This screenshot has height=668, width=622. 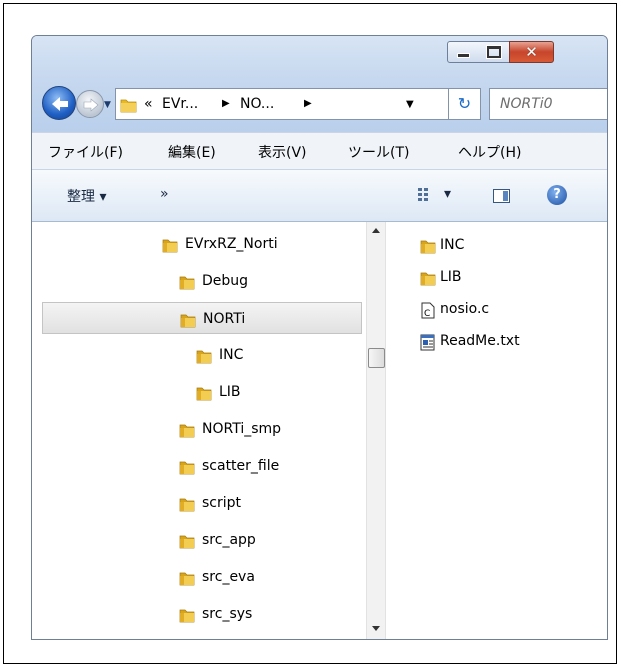 I want to click on tree-item-scatter-file: scatter_file, so click(x=199, y=467).